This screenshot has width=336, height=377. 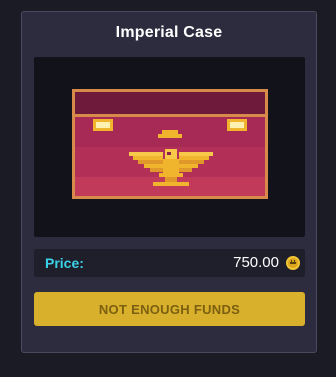 What do you see at coordinates (169, 309) in the screenshot?
I see `not-enough-funds-button: NOT ENOUGH FUNDS` at bounding box center [169, 309].